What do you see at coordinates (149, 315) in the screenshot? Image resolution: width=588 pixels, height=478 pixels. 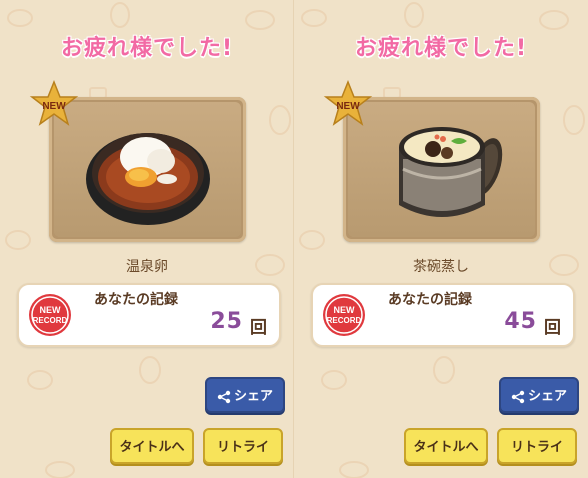 I see `record-card: NEW RECORD あなたの記録 25 回` at bounding box center [149, 315].